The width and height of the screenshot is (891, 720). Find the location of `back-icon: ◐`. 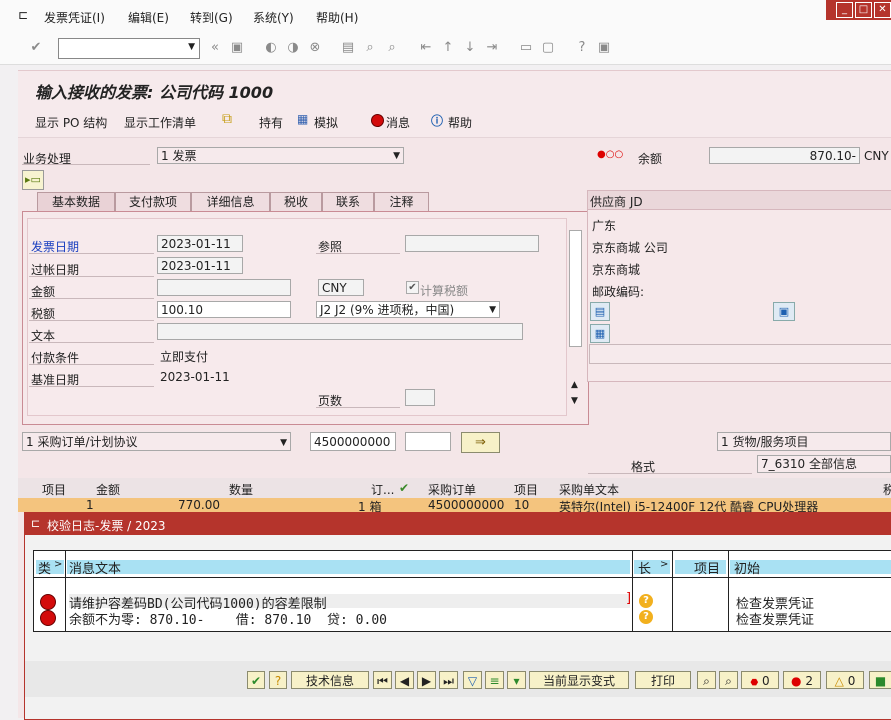

back-icon: ◐ is located at coordinates (271, 48).